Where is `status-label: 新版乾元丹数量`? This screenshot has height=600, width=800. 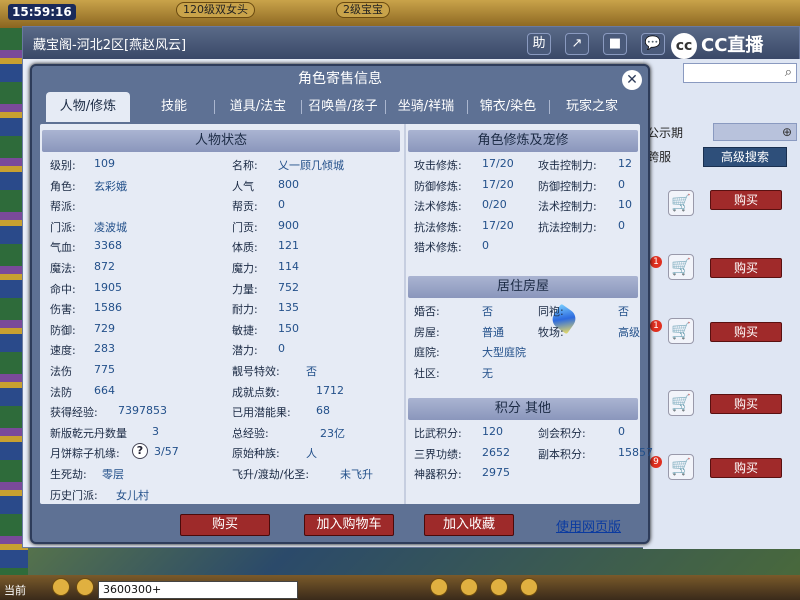 status-label: 新版乾元丹数量 is located at coordinates (88, 433).